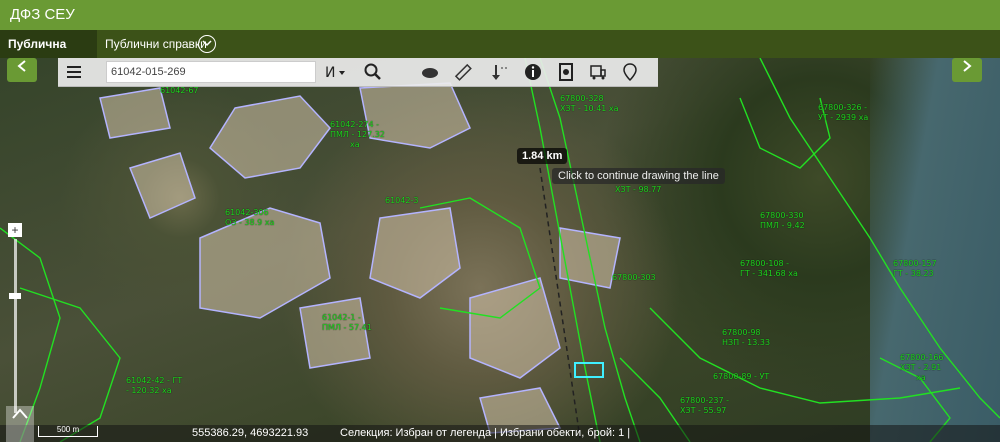  Describe the element at coordinates (500, 72) in the screenshot. I see `sort-download-icon` at that location.